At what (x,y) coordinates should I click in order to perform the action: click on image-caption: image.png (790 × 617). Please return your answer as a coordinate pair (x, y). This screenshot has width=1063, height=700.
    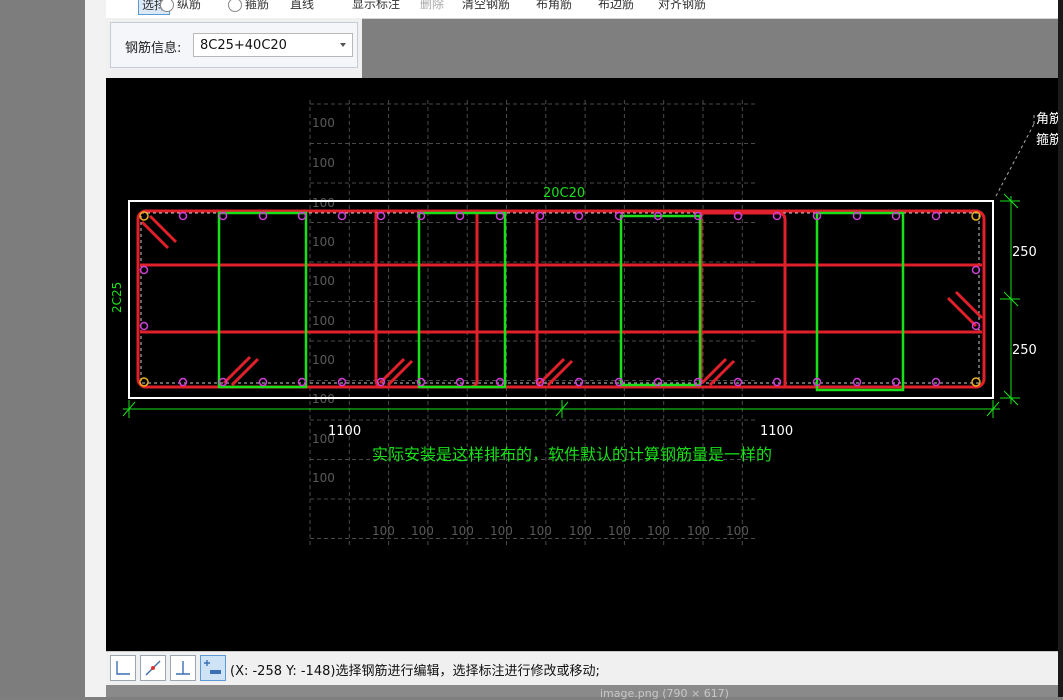
    Looking at the image, I should click on (664, 693).